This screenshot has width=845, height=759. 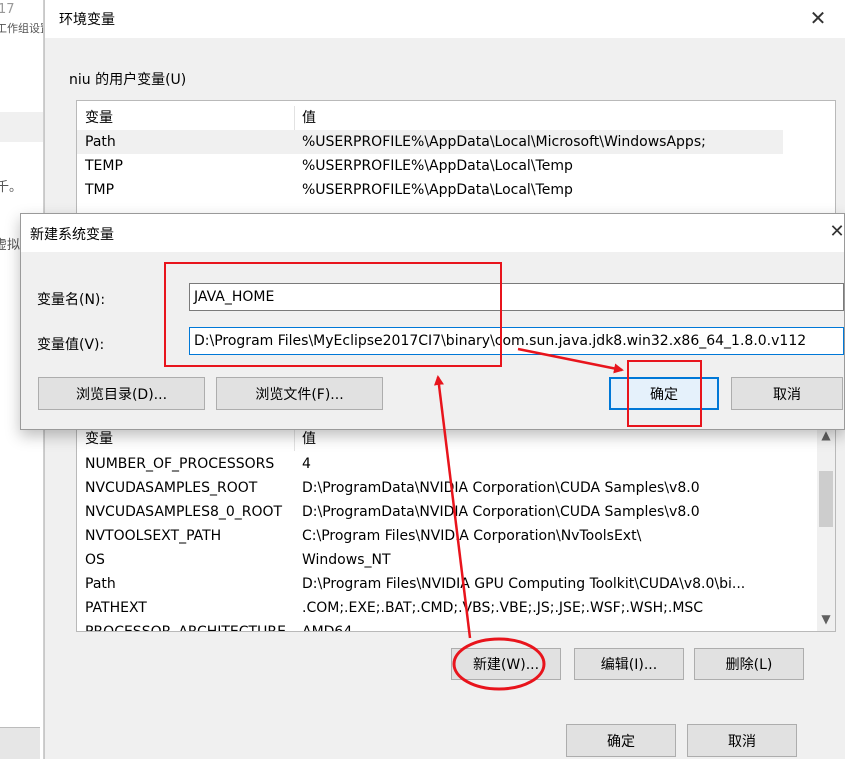 I want to click on user-var-row: TMP %USERPROFILE%\AppData\Local\Temp, so click(x=430, y=190).